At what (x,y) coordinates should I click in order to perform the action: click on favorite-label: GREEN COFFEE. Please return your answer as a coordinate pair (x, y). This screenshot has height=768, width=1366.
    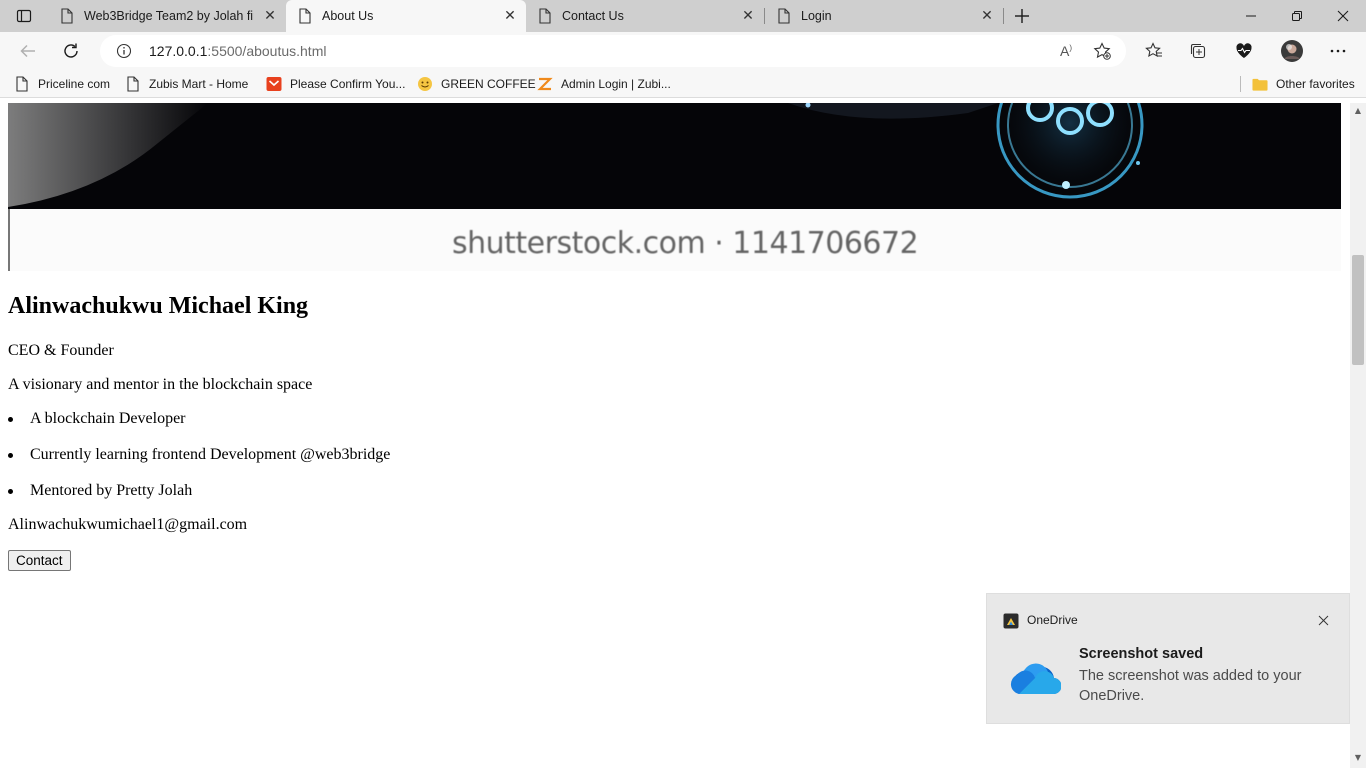
    Looking at the image, I should click on (488, 84).